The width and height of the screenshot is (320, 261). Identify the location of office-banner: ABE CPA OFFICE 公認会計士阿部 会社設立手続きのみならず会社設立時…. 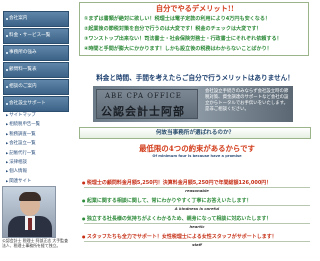
(193, 104).